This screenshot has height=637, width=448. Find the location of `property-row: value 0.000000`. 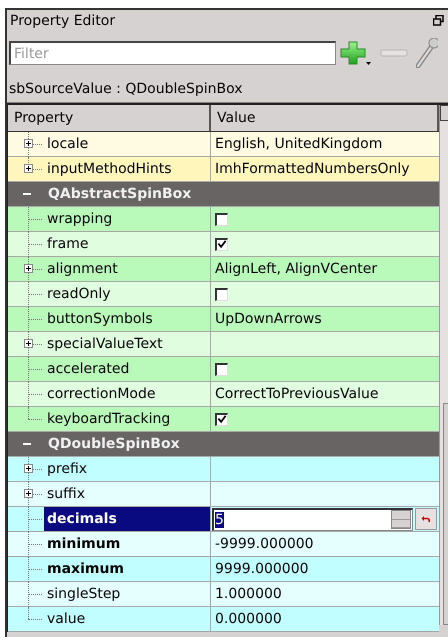

property-row: value 0.000000 is located at coordinates (223, 619).